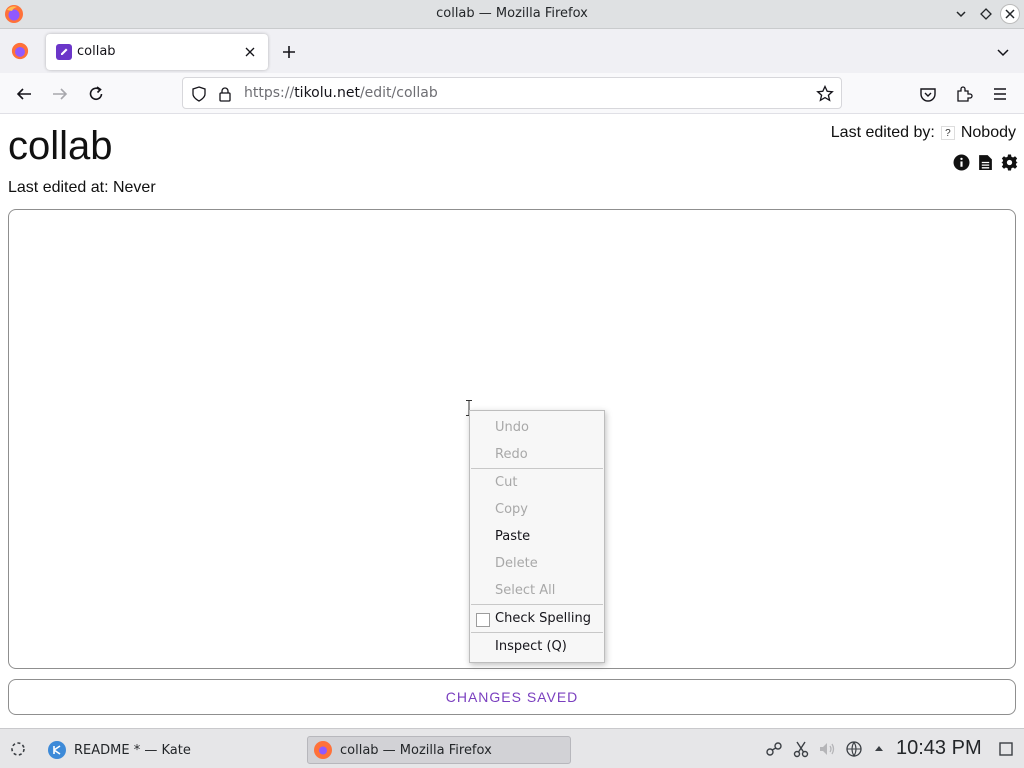  What do you see at coordinates (801, 749) in the screenshot?
I see `scissors-clipboard-icon` at bounding box center [801, 749].